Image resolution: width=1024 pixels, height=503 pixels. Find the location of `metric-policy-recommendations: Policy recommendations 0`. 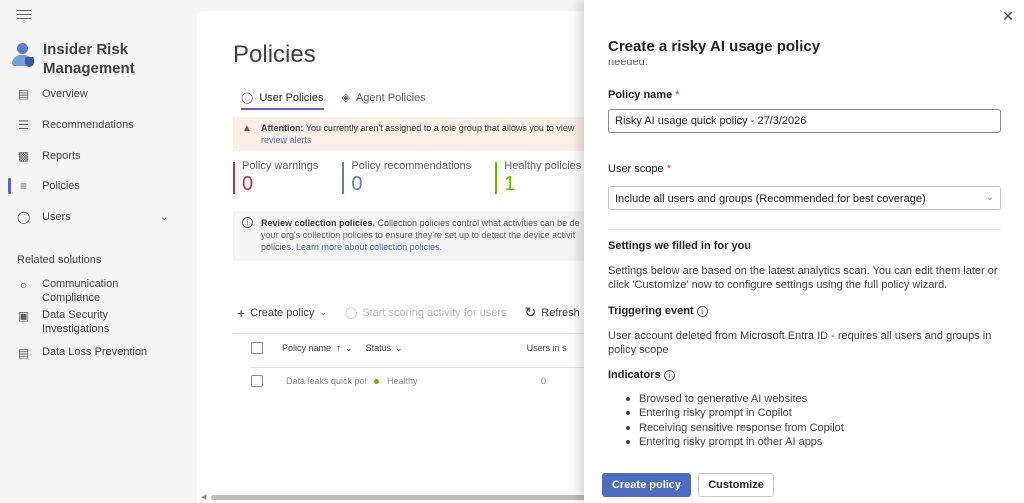

metric-policy-recommendations: Policy recommendations 0 is located at coordinates (407, 177).